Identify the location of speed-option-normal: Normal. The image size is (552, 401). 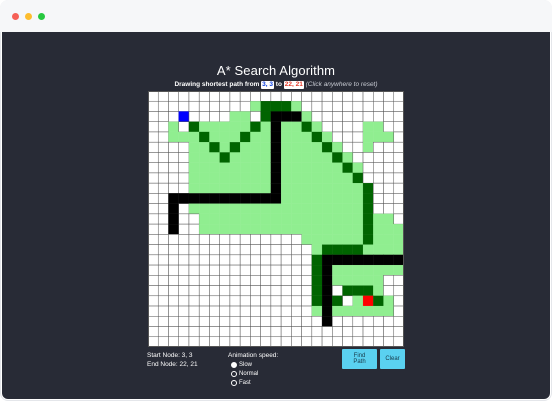
(254, 373).